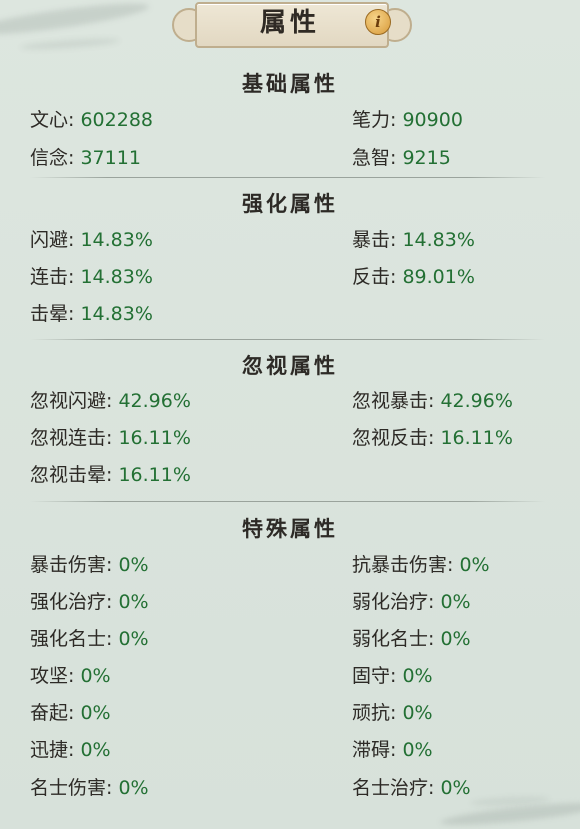 This screenshot has height=829, width=580. What do you see at coordinates (392, 676) in the screenshot?
I see `stat-item: 固守: 0%` at bounding box center [392, 676].